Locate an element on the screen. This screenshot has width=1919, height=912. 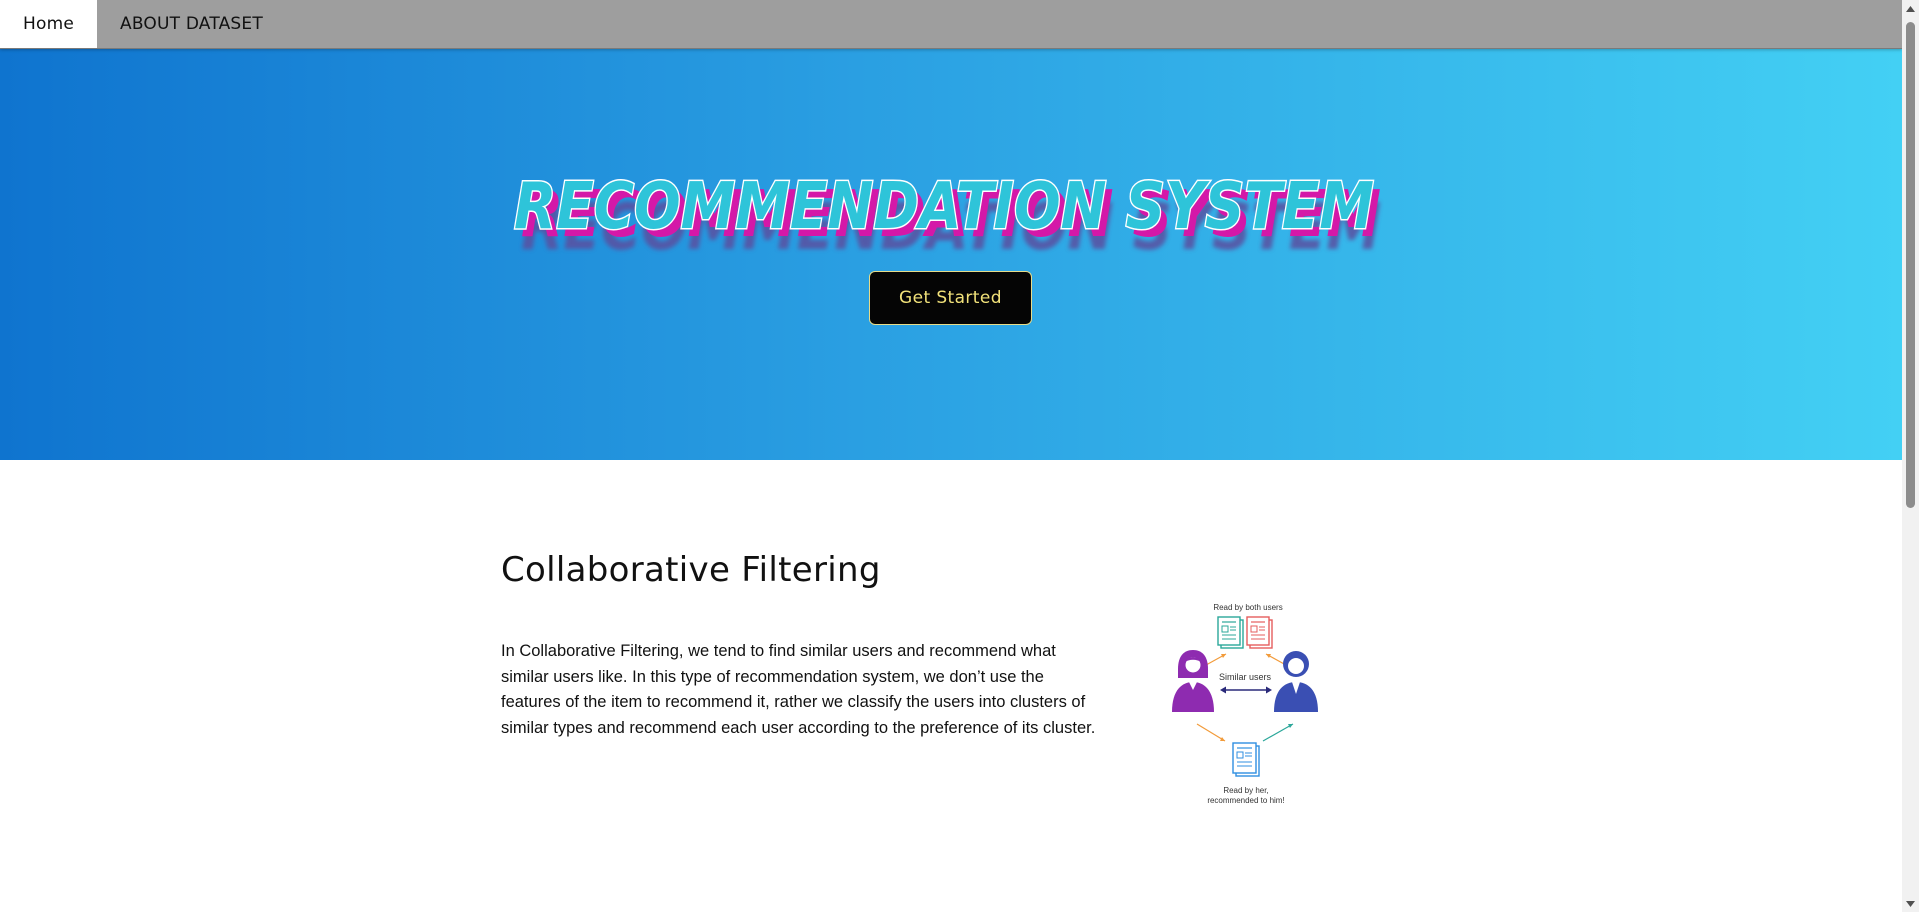
double-arrow-icon is located at coordinates (1246, 690).